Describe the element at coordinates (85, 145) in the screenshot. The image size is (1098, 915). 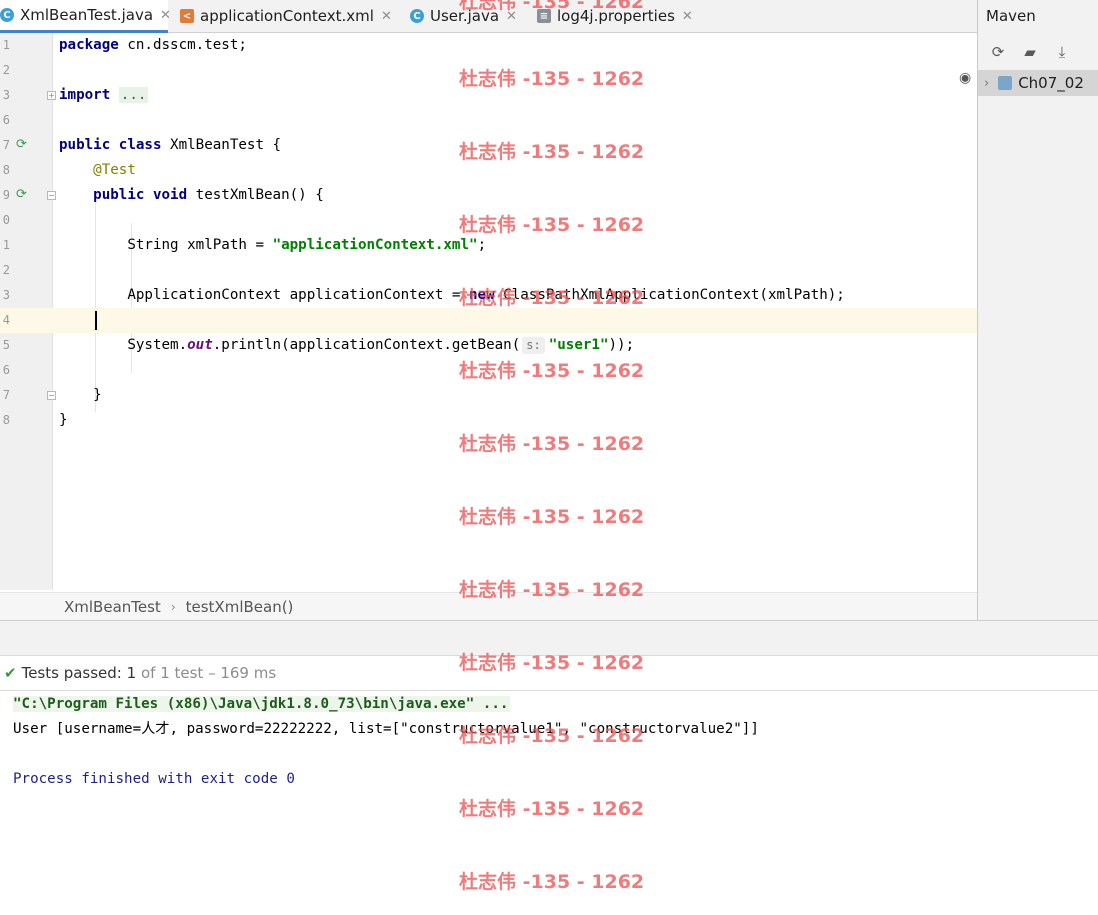
I see `keyword: public` at that location.